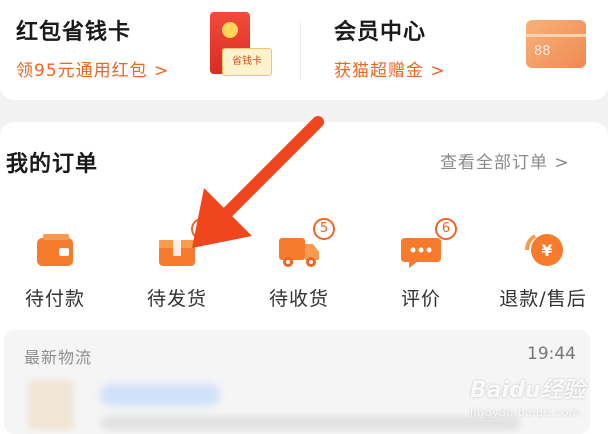 This screenshot has width=608, height=434. Describe the element at coordinates (380, 32) in the screenshot. I see `member-center-title: 会员中心` at that location.